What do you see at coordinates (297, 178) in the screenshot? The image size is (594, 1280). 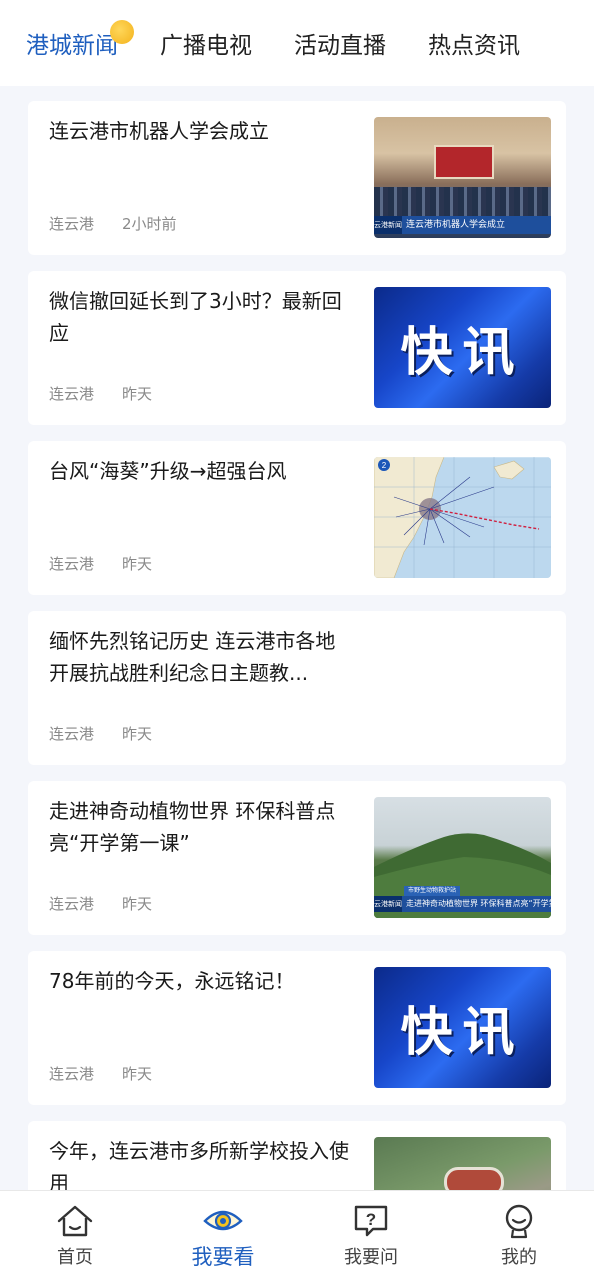 I see `news-card: 连云港市机器人学会成立 连云港 2小时前 连云港市机器人学会成立 云港新闻` at bounding box center [297, 178].